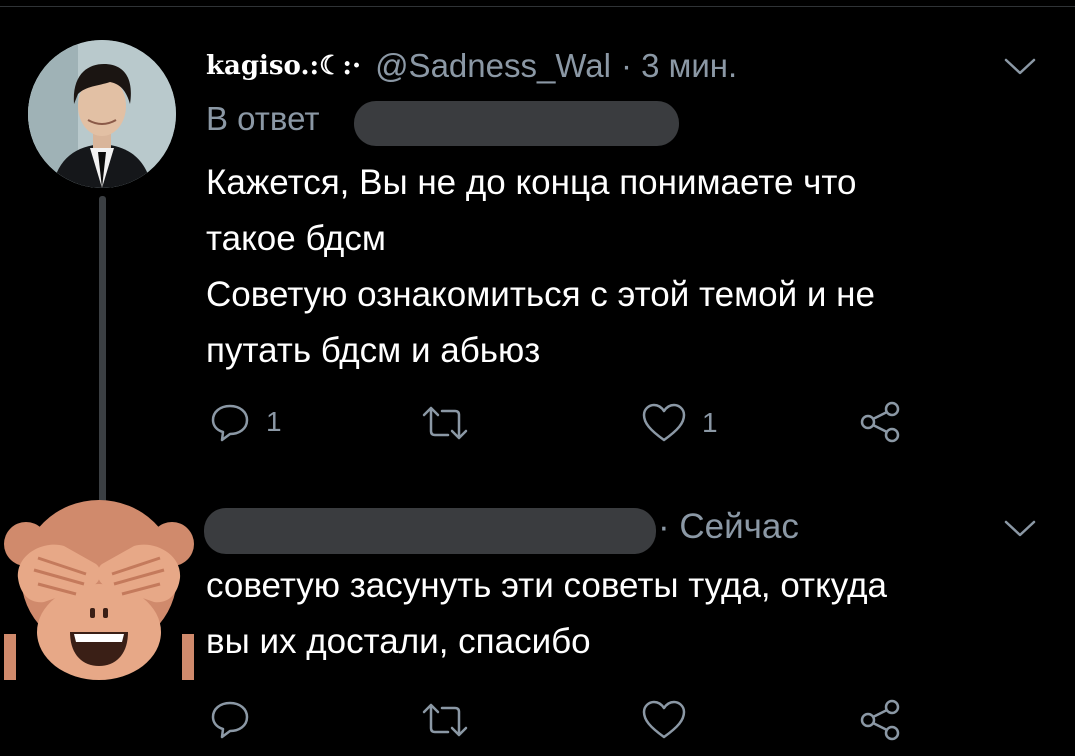  I want to click on like-button: 1, so click(679, 423).